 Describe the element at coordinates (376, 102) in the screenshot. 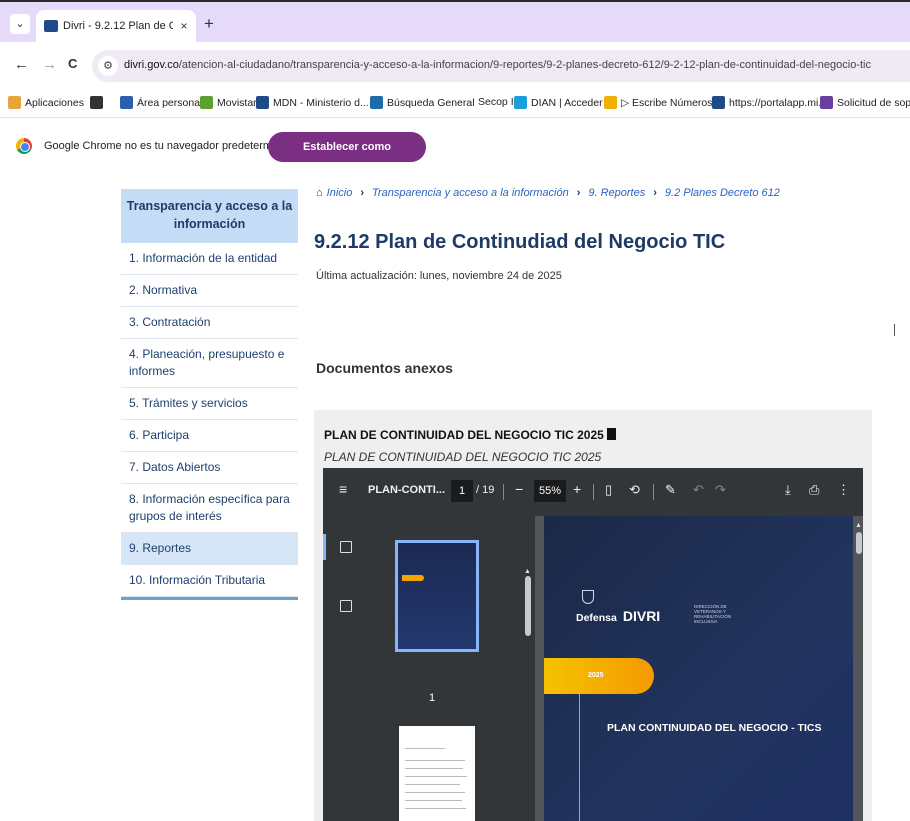

I see `s-icon` at that location.